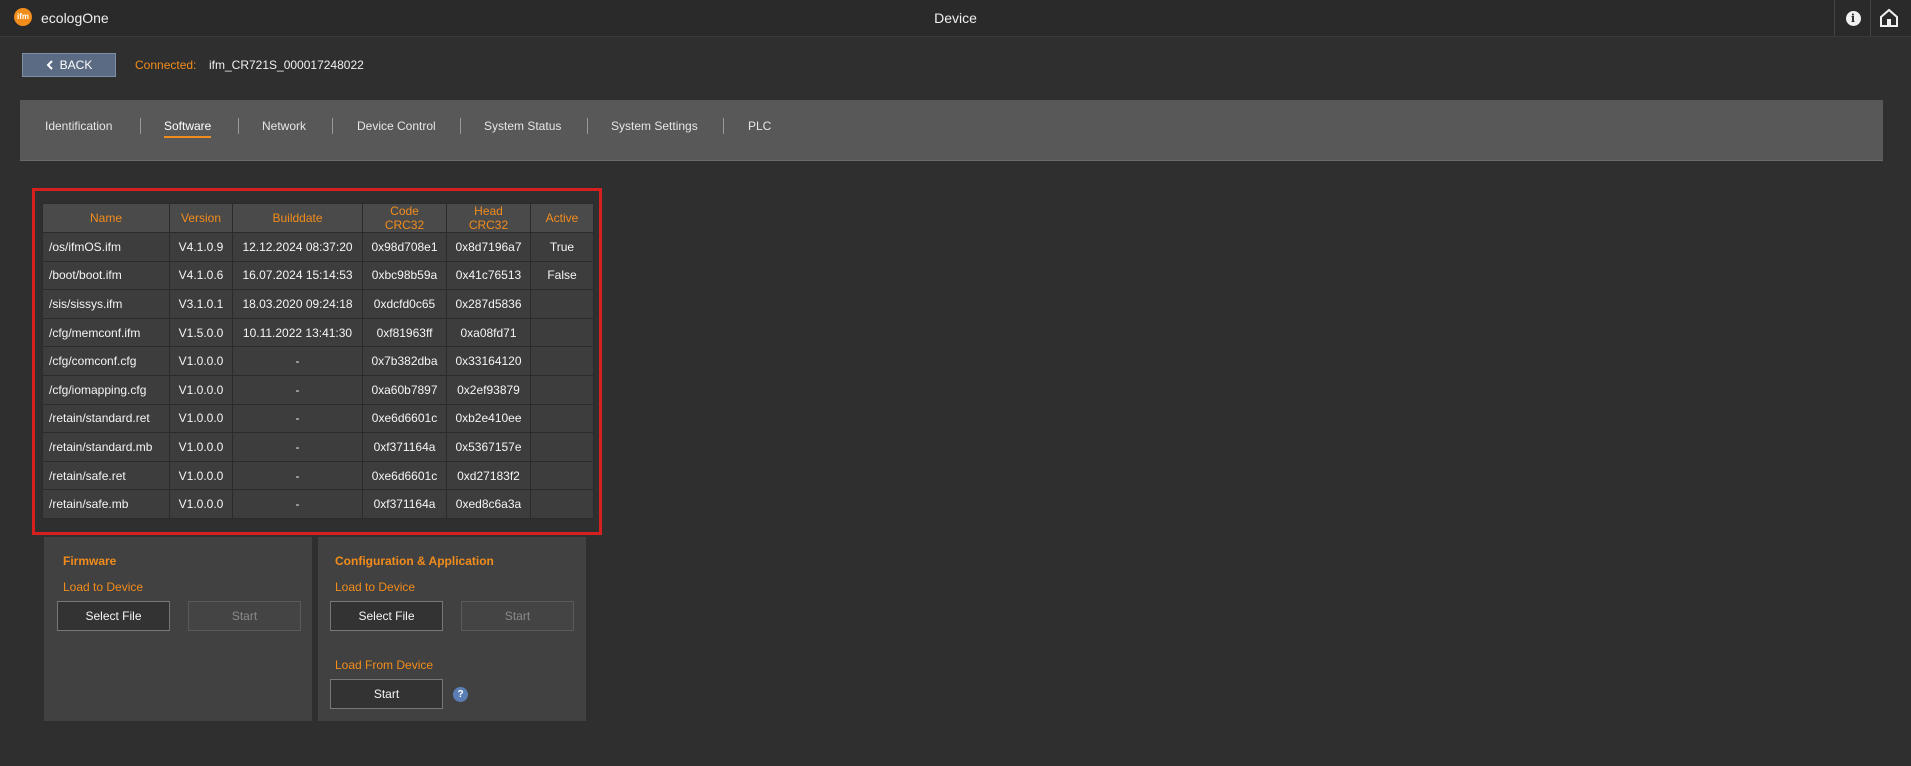 The image size is (1911, 766). Describe the element at coordinates (106, 218) in the screenshot. I see `column-header-name: Name` at that location.